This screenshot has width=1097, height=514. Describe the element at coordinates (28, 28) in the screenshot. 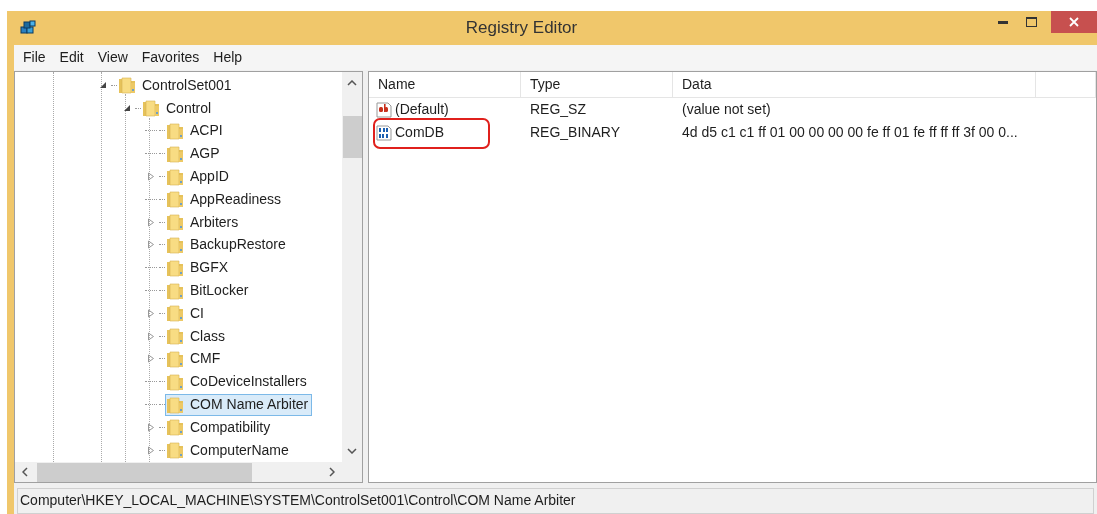

I see `registry-cubes-icon` at that location.